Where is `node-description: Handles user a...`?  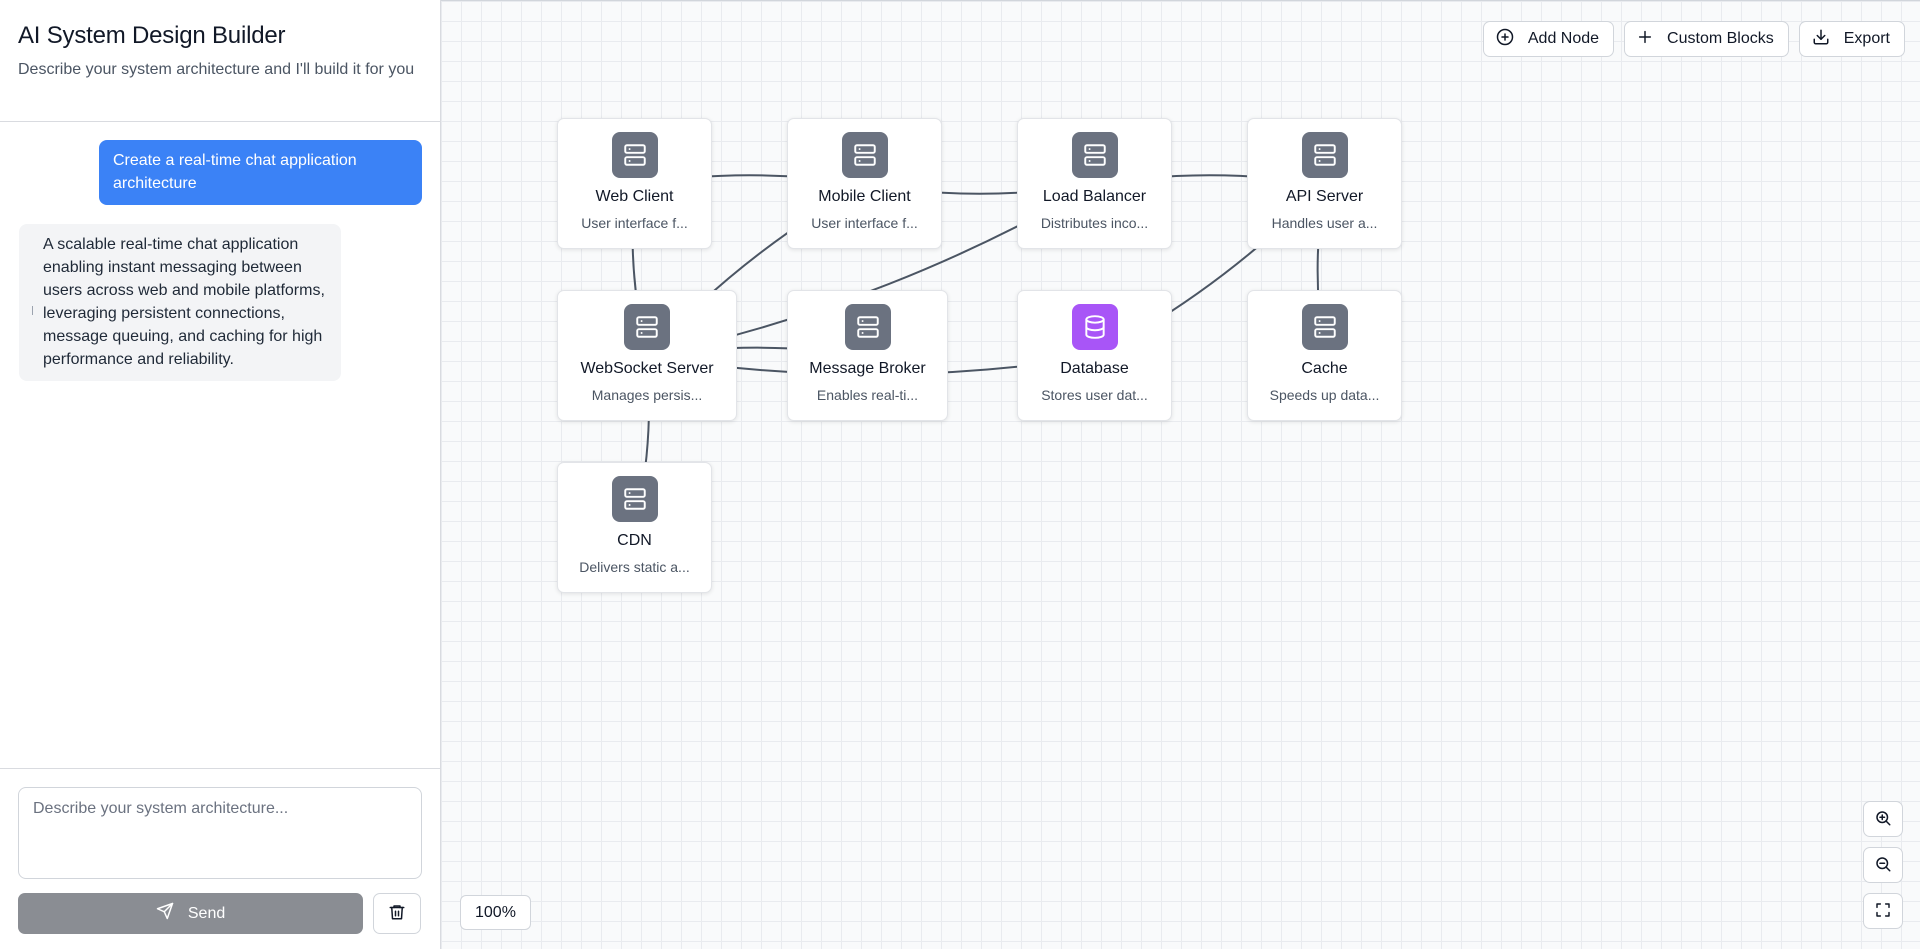 node-description: Handles user a... is located at coordinates (1324, 223).